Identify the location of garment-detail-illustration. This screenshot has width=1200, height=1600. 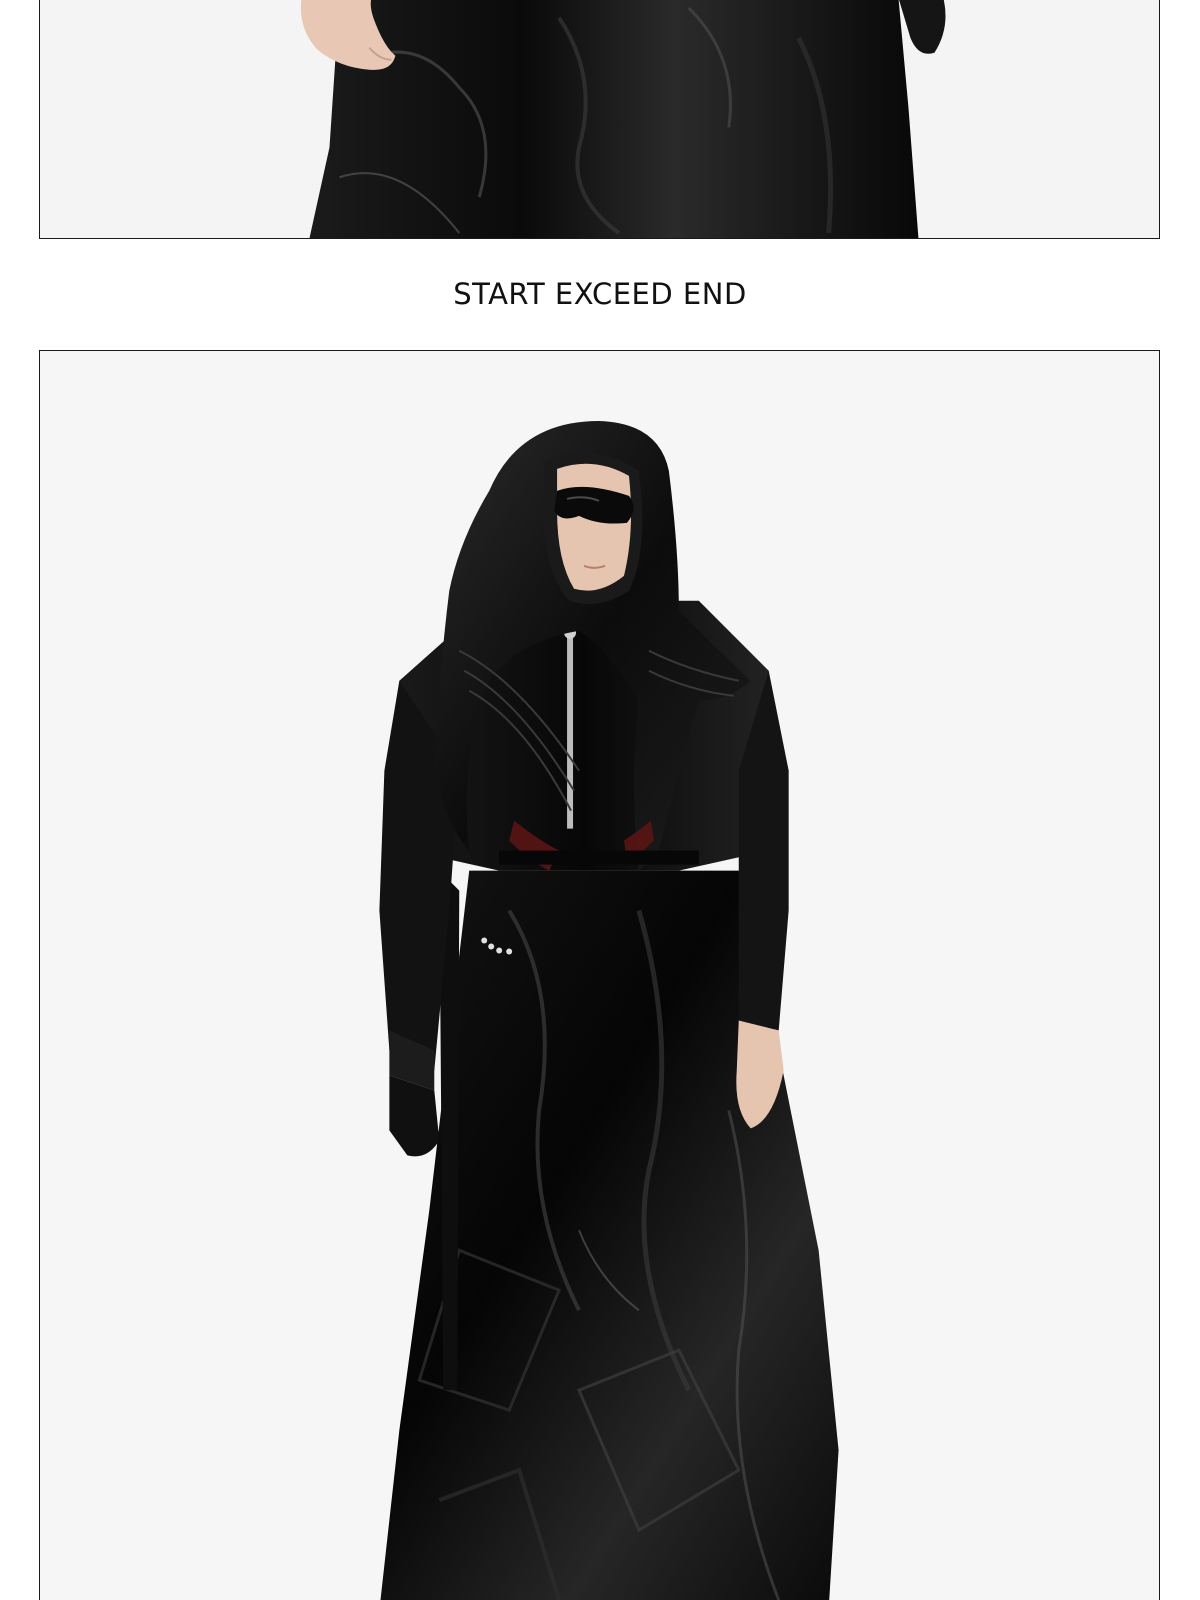
(599, 119).